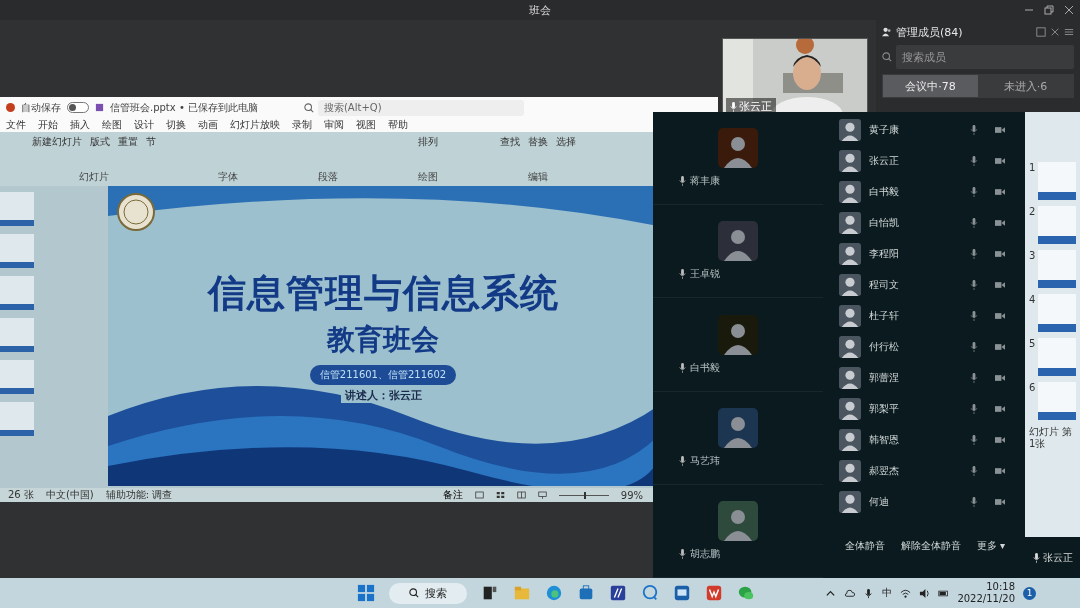 This screenshot has height=608, width=1080. What do you see at coordinates (566, 142) in the screenshot?
I see `ribbon-button: 选择` at bounding box center [566, 142].